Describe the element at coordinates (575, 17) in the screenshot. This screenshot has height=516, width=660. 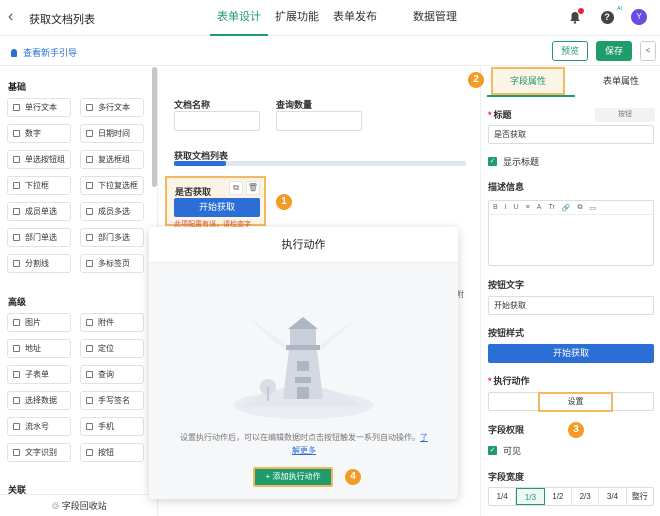
I see `notification-bell-icon` at that location.